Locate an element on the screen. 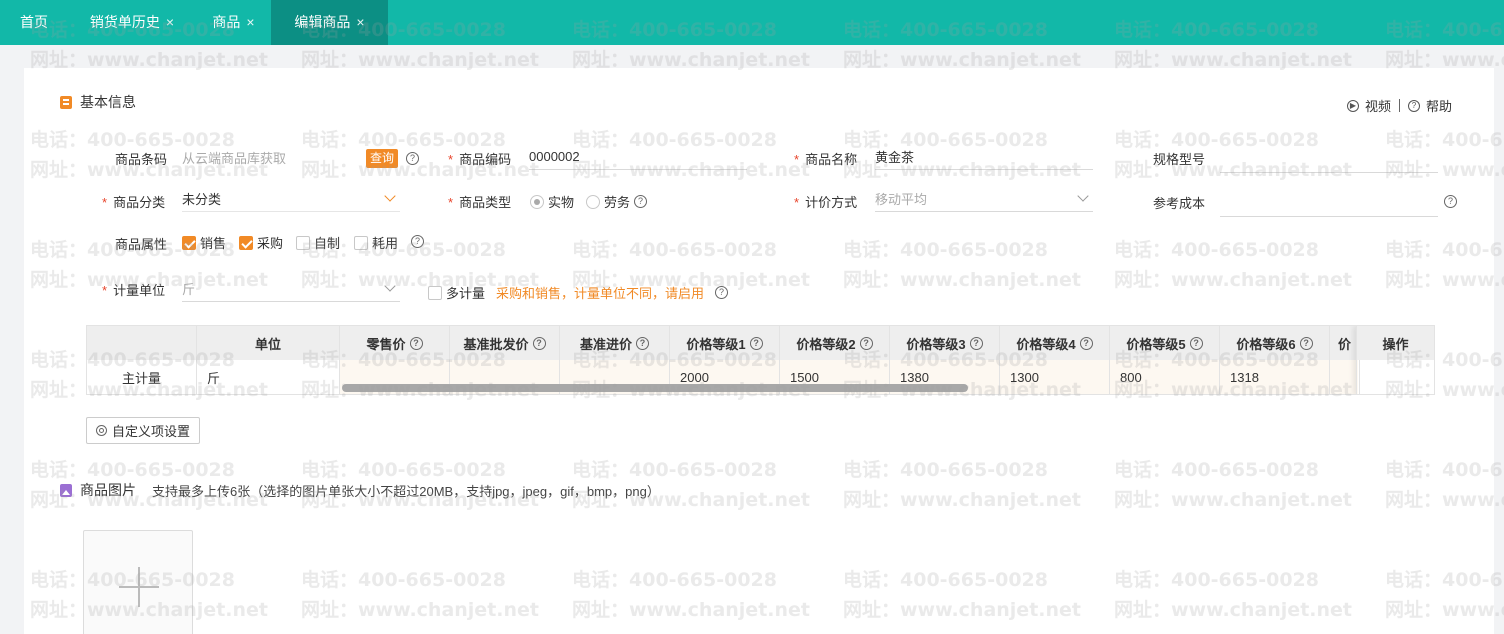 This screenshot has height=634, width=1504. radio-selected-icon is located at coordinates (537, 201).